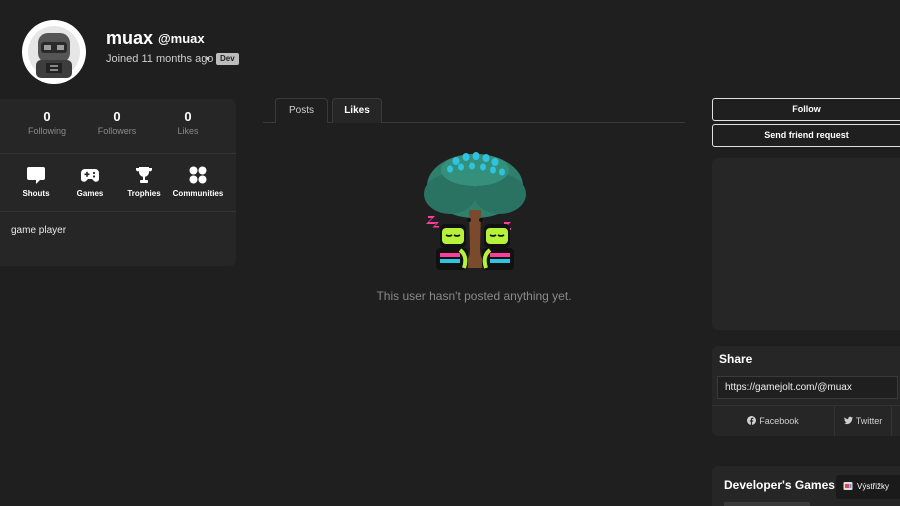 Image resolution: width=900 pixels, height=506 pixels. What do you see at coordinates (873, 486) in the screenshot?
I see `clip-label: Výstřižky` at bounding box center [873, 486].